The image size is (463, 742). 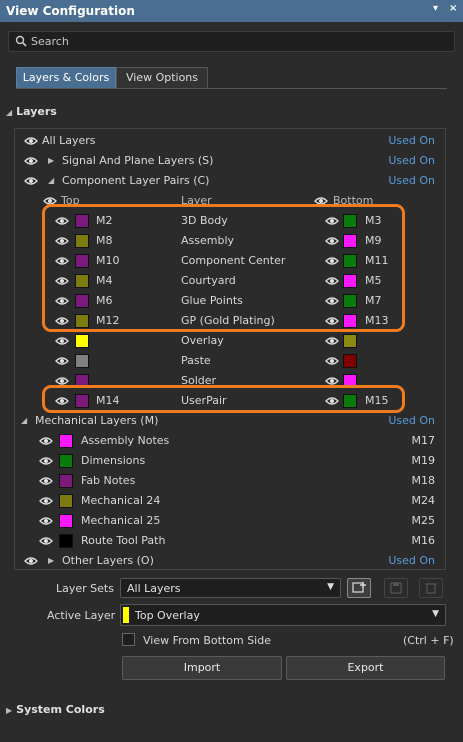 I want to click on search-icon, so click(x=21, y=42).